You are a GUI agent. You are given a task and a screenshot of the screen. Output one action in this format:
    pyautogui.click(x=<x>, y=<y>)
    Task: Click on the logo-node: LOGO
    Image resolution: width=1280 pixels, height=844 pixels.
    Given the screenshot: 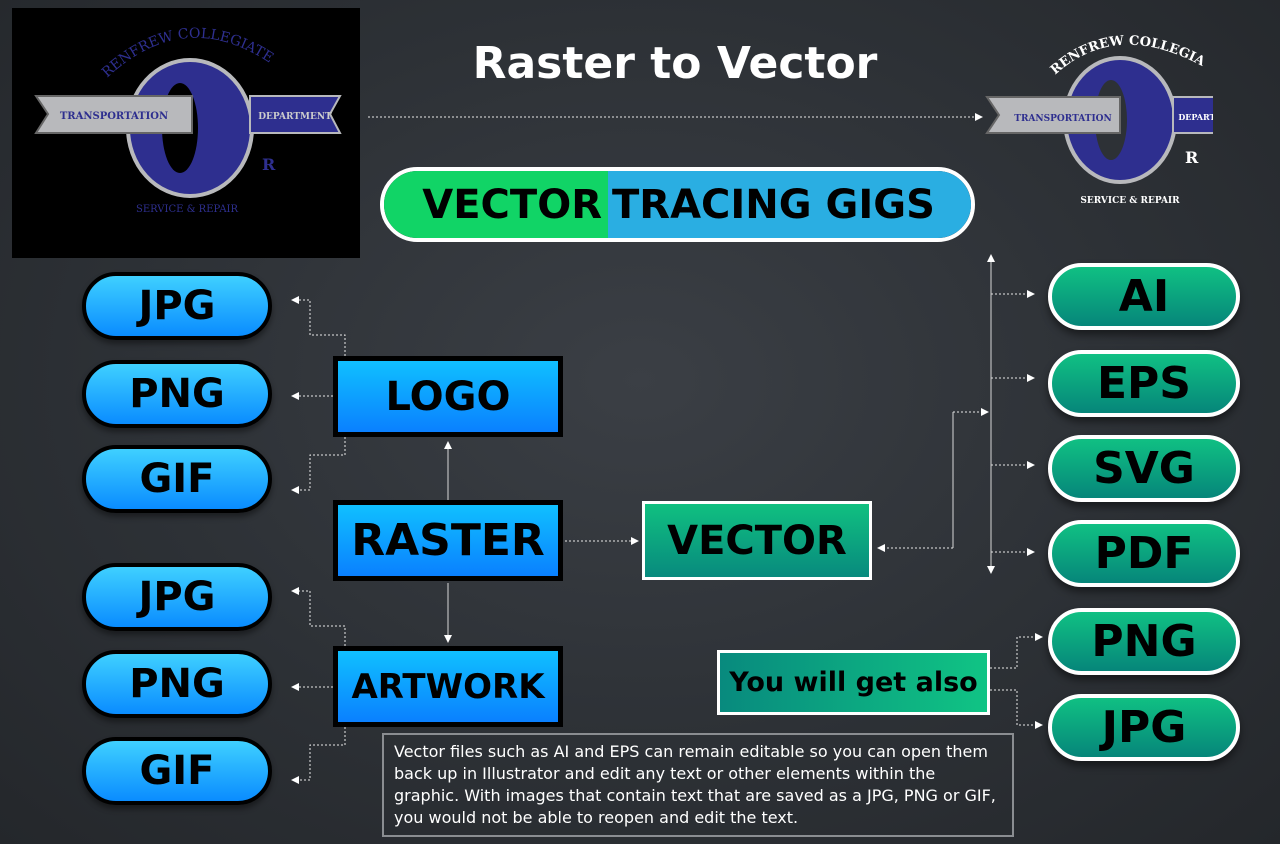 What is the action you would take?
    pyautogui.click(x=448, y=396)
    